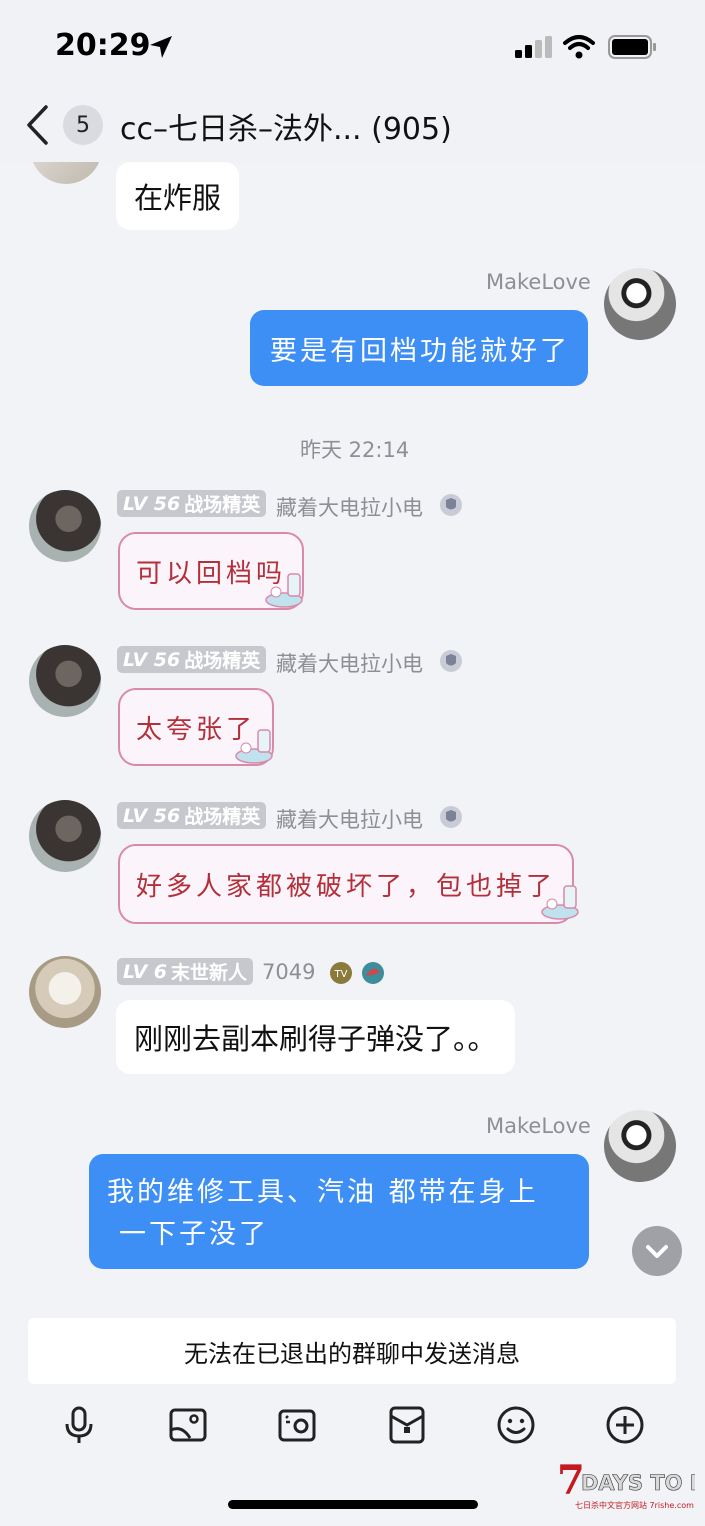 The width and height of the screenshot is (705, 1526). I want to click on own-message-bubble: 我的维修工具、汽油 都带在身上 一下子没了, so click(339, 1211).